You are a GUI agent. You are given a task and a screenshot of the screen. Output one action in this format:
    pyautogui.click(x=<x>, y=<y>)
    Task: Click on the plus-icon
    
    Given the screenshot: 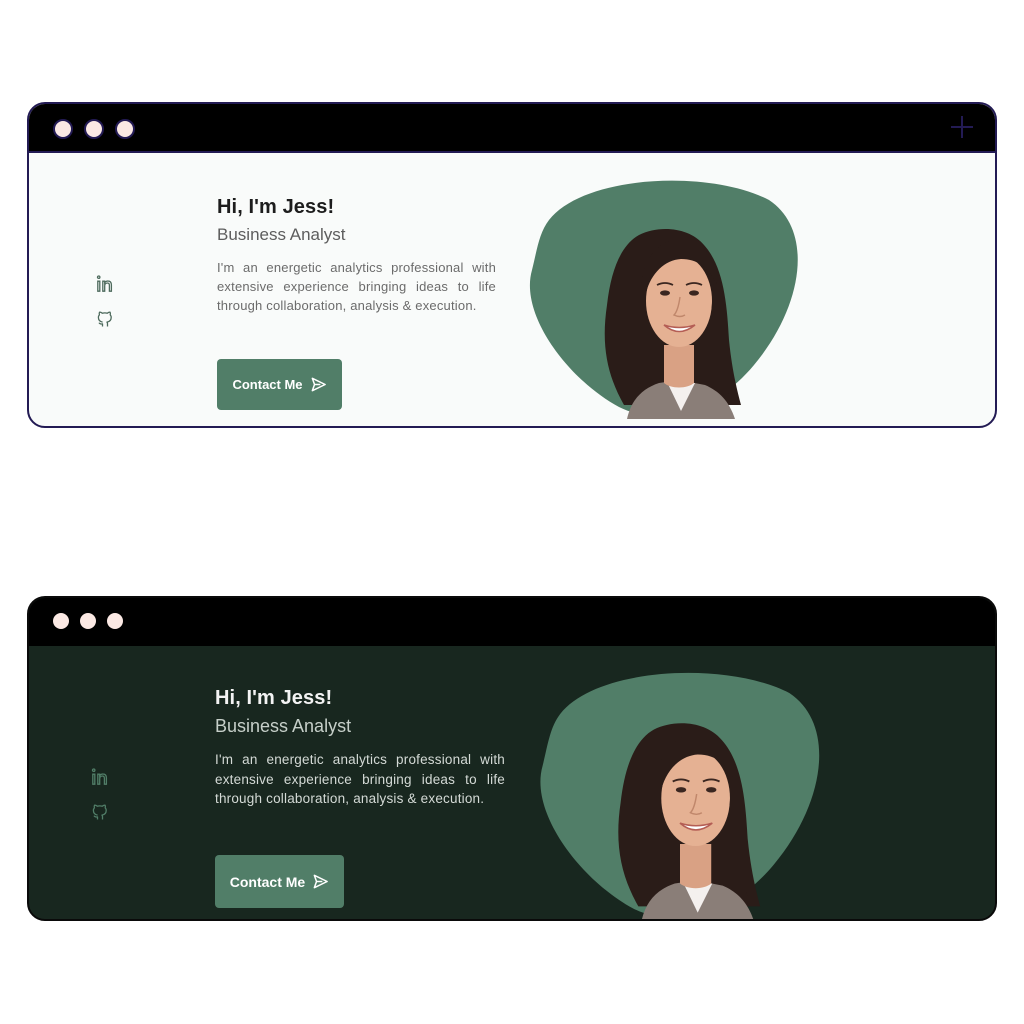 What is the action you would take?
    pyautogui.click(x=962, y=127)
    